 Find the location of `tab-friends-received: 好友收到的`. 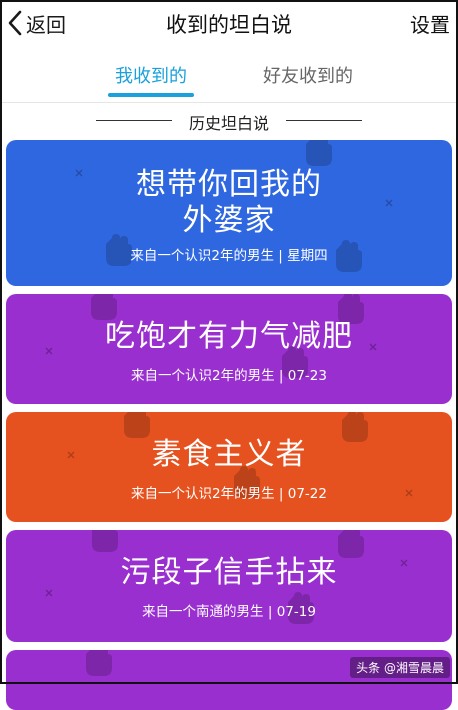

tab-friends-received: 好友收到的 is located at coordinates (308, 75).